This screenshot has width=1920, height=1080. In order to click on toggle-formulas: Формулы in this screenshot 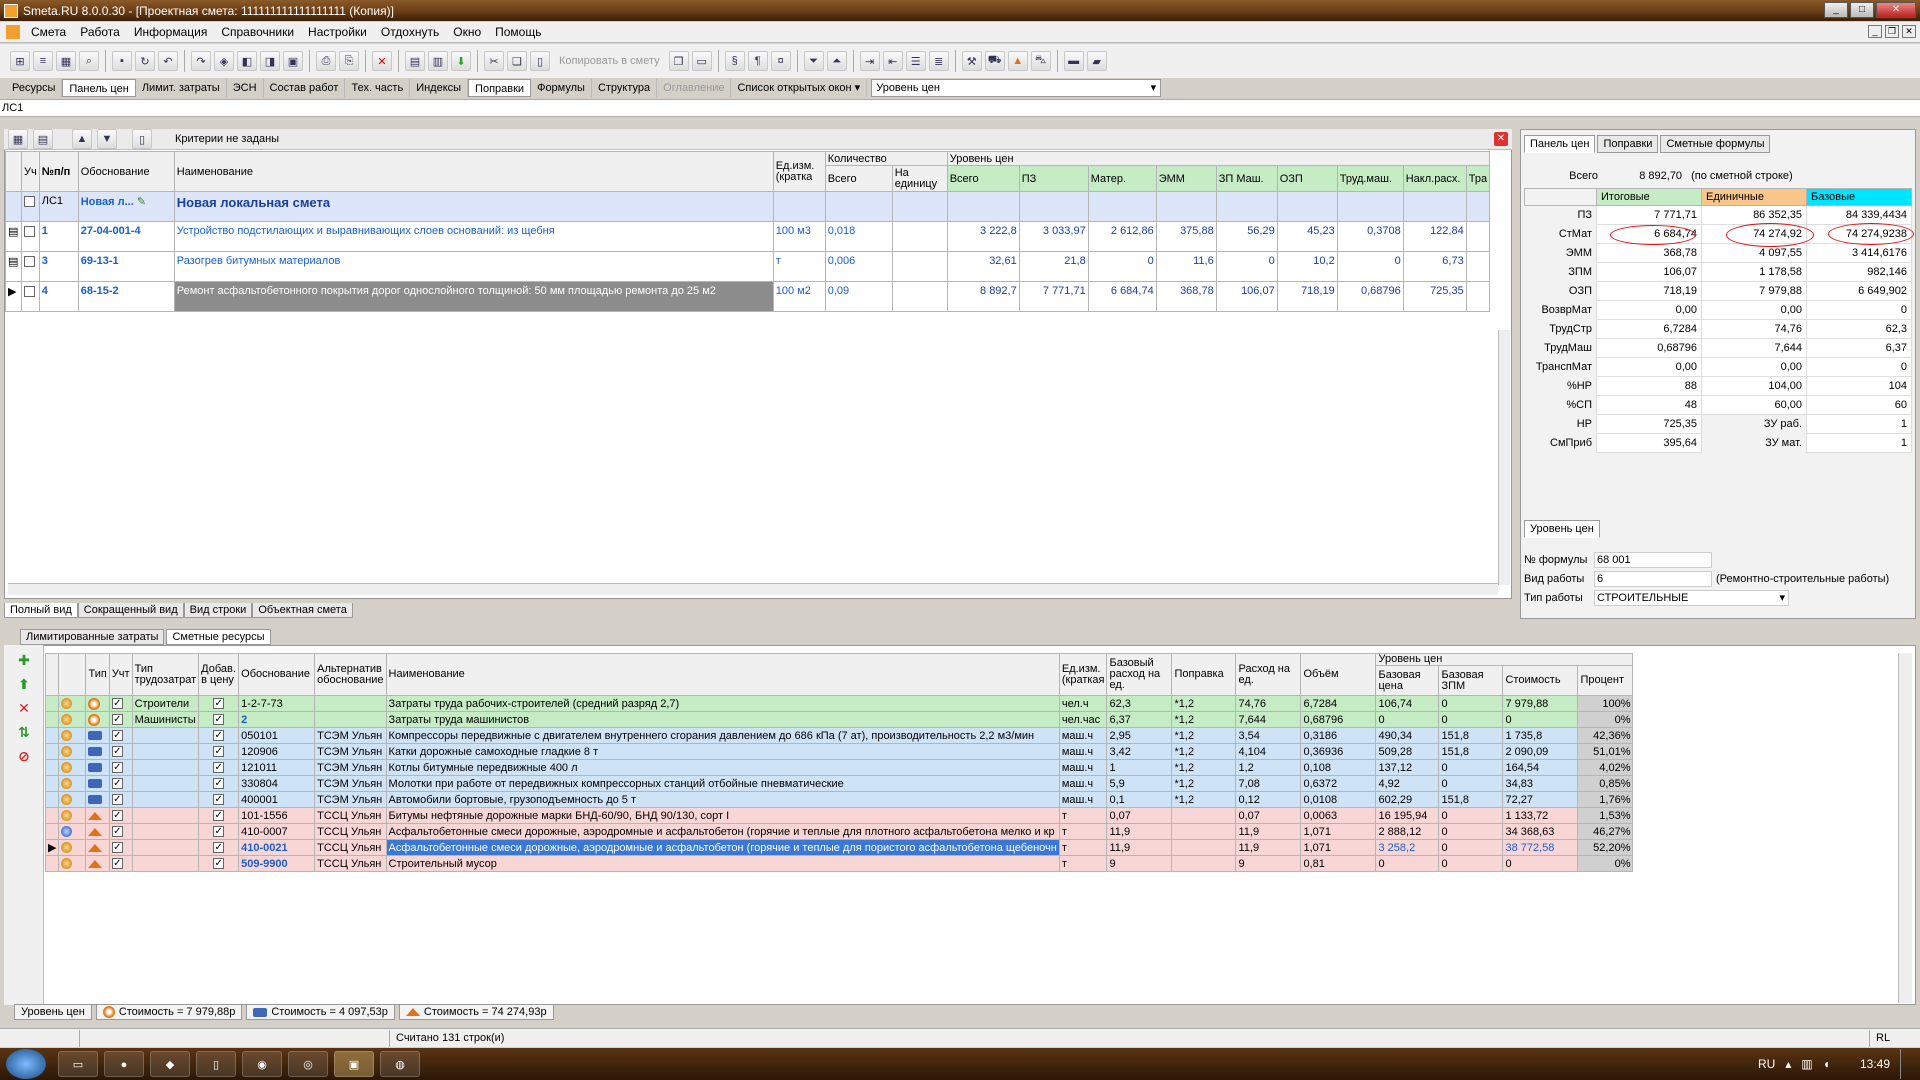, I will do `click(561, 88)`.